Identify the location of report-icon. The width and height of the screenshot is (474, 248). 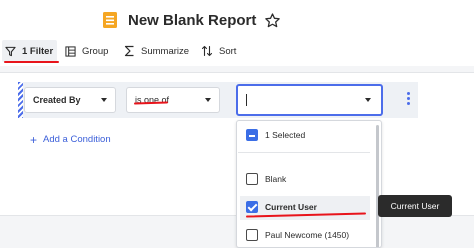
(110, 20).